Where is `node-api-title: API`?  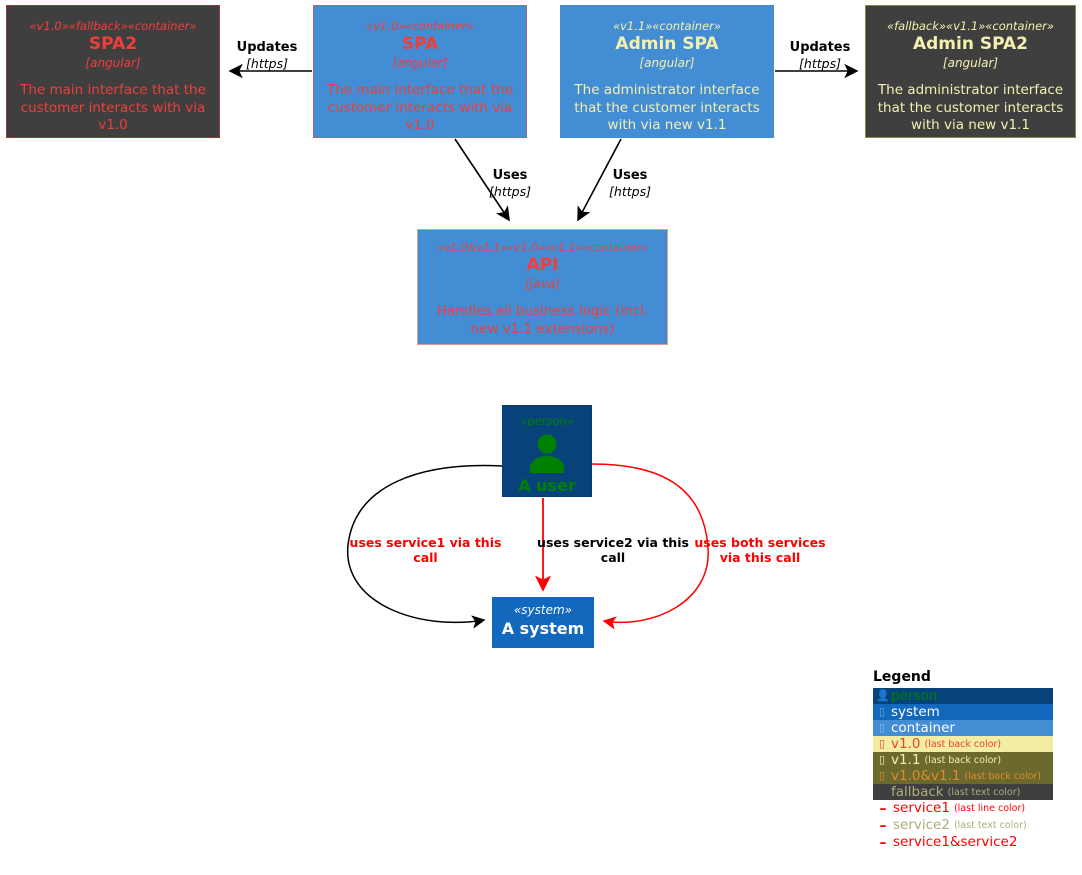 node-api-title: API is located at coordinates (542, 265).